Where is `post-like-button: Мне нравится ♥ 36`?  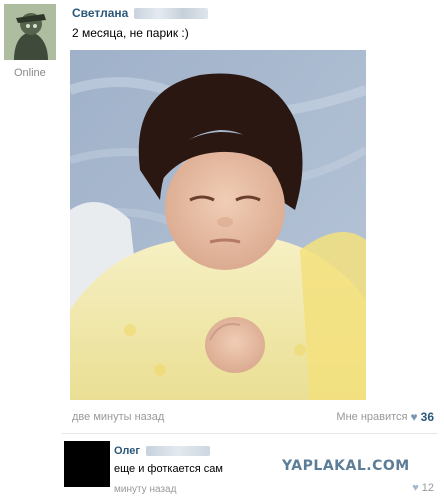 post-like-button: Мне нравится ♥ 36 is located at coordinates (385, 417).